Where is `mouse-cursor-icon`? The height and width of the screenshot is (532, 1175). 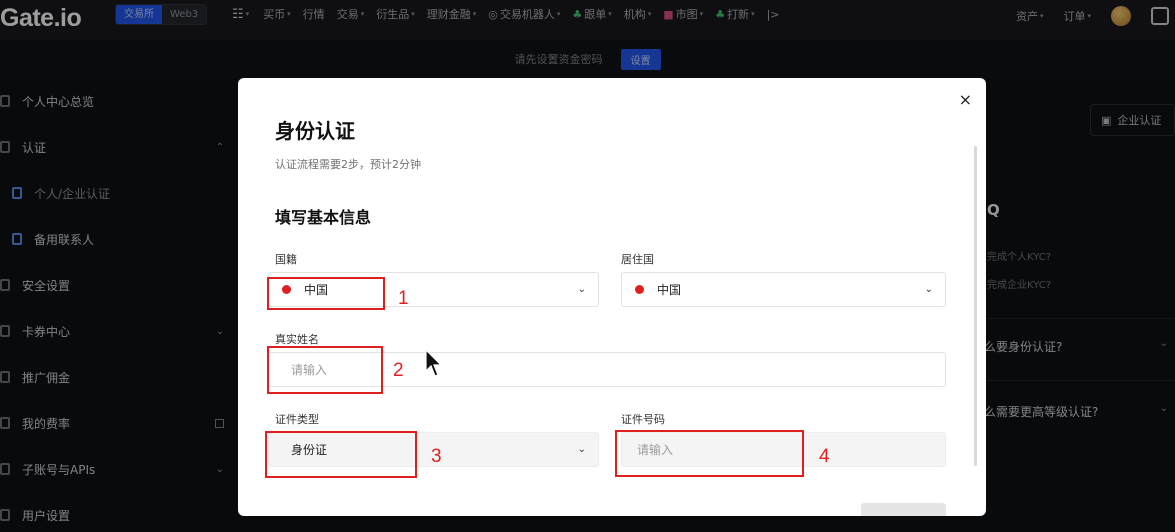
mouse-cursor-icon is located at coordinates (434, 363).